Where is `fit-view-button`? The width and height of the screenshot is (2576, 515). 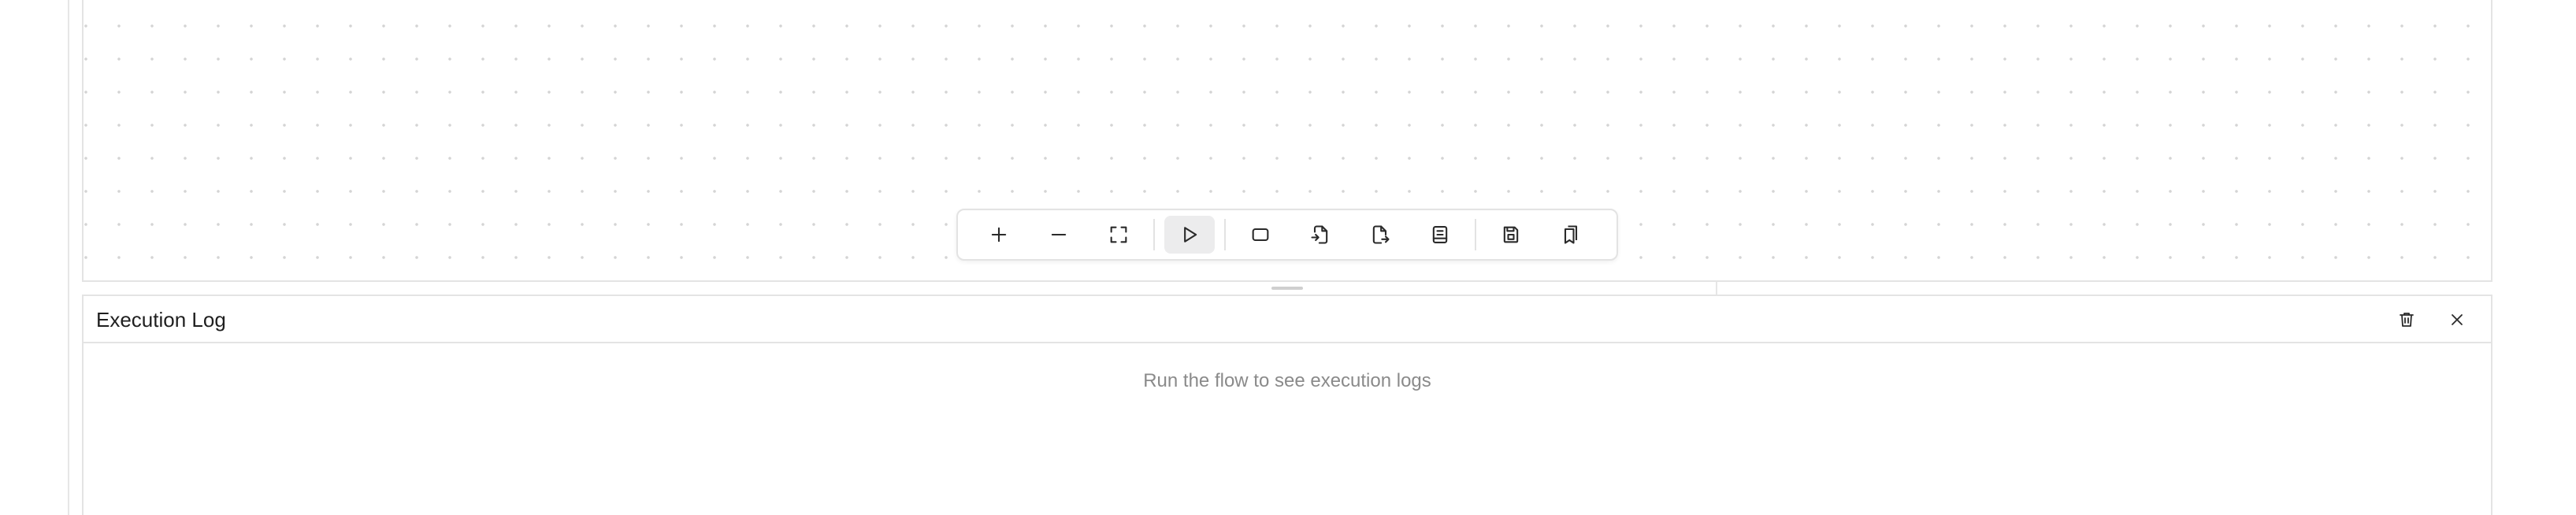
fit-view-button is located at coordinates (1118, 235).